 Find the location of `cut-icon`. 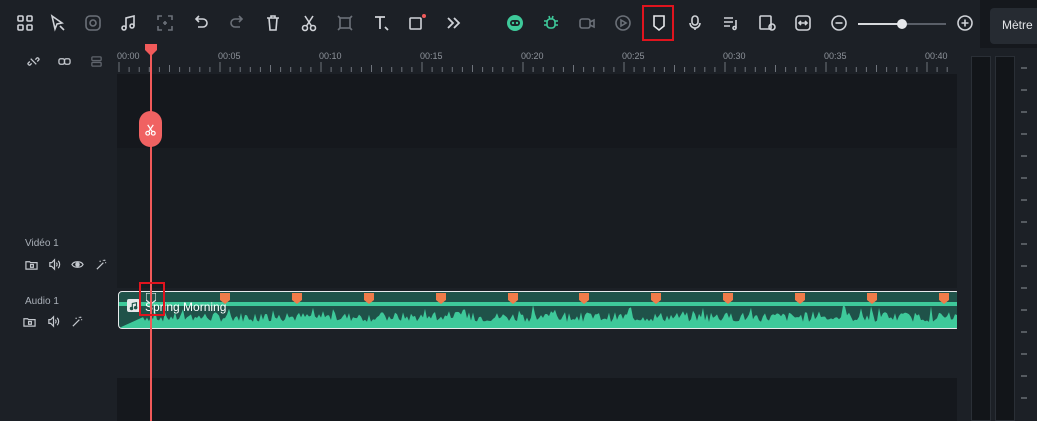

cut-icon is located at coordinates (309, 23).